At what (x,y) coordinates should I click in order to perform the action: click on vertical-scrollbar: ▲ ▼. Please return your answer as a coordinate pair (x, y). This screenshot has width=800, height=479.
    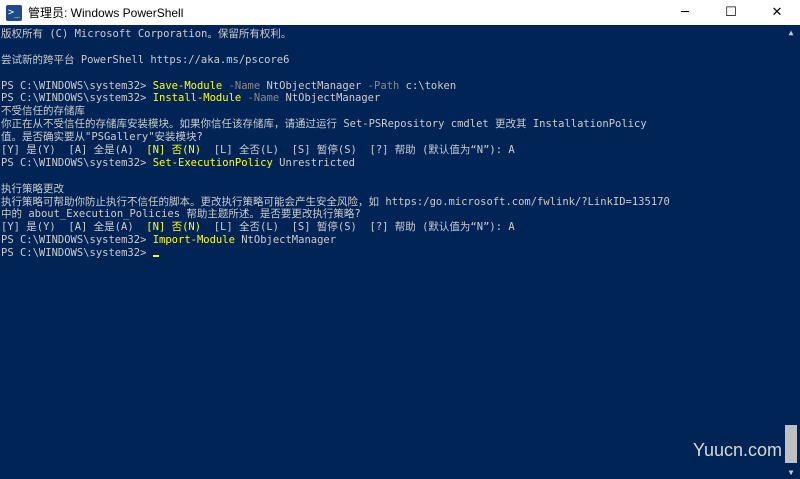
    Looking at the image, I should click on (791, 252).